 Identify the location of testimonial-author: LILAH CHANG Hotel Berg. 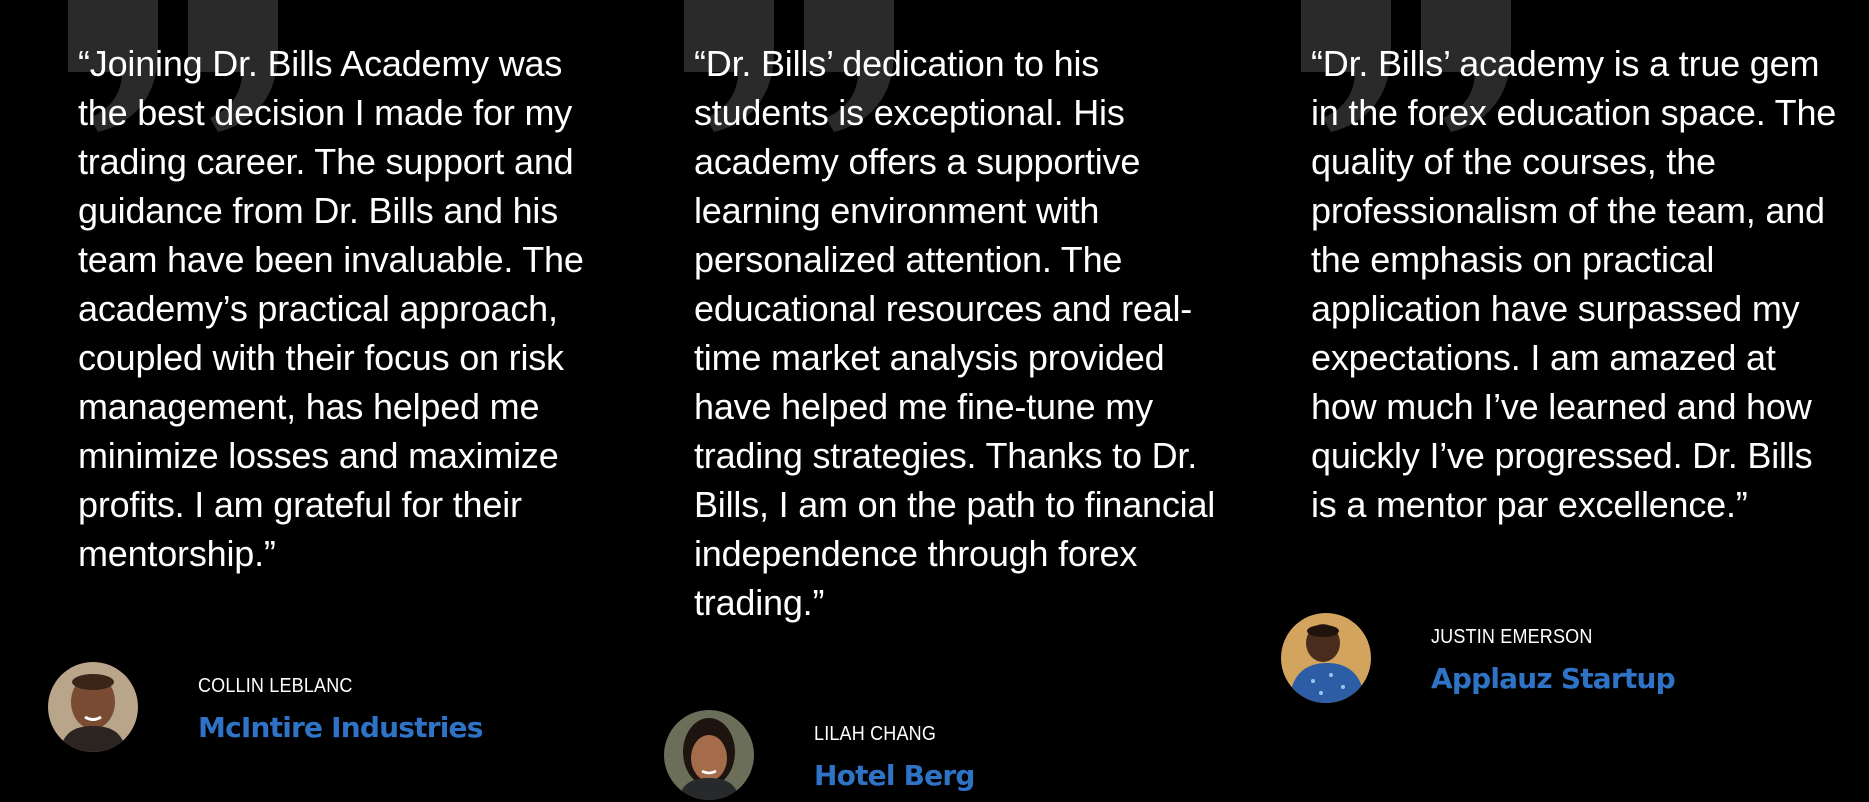
(944, 756).